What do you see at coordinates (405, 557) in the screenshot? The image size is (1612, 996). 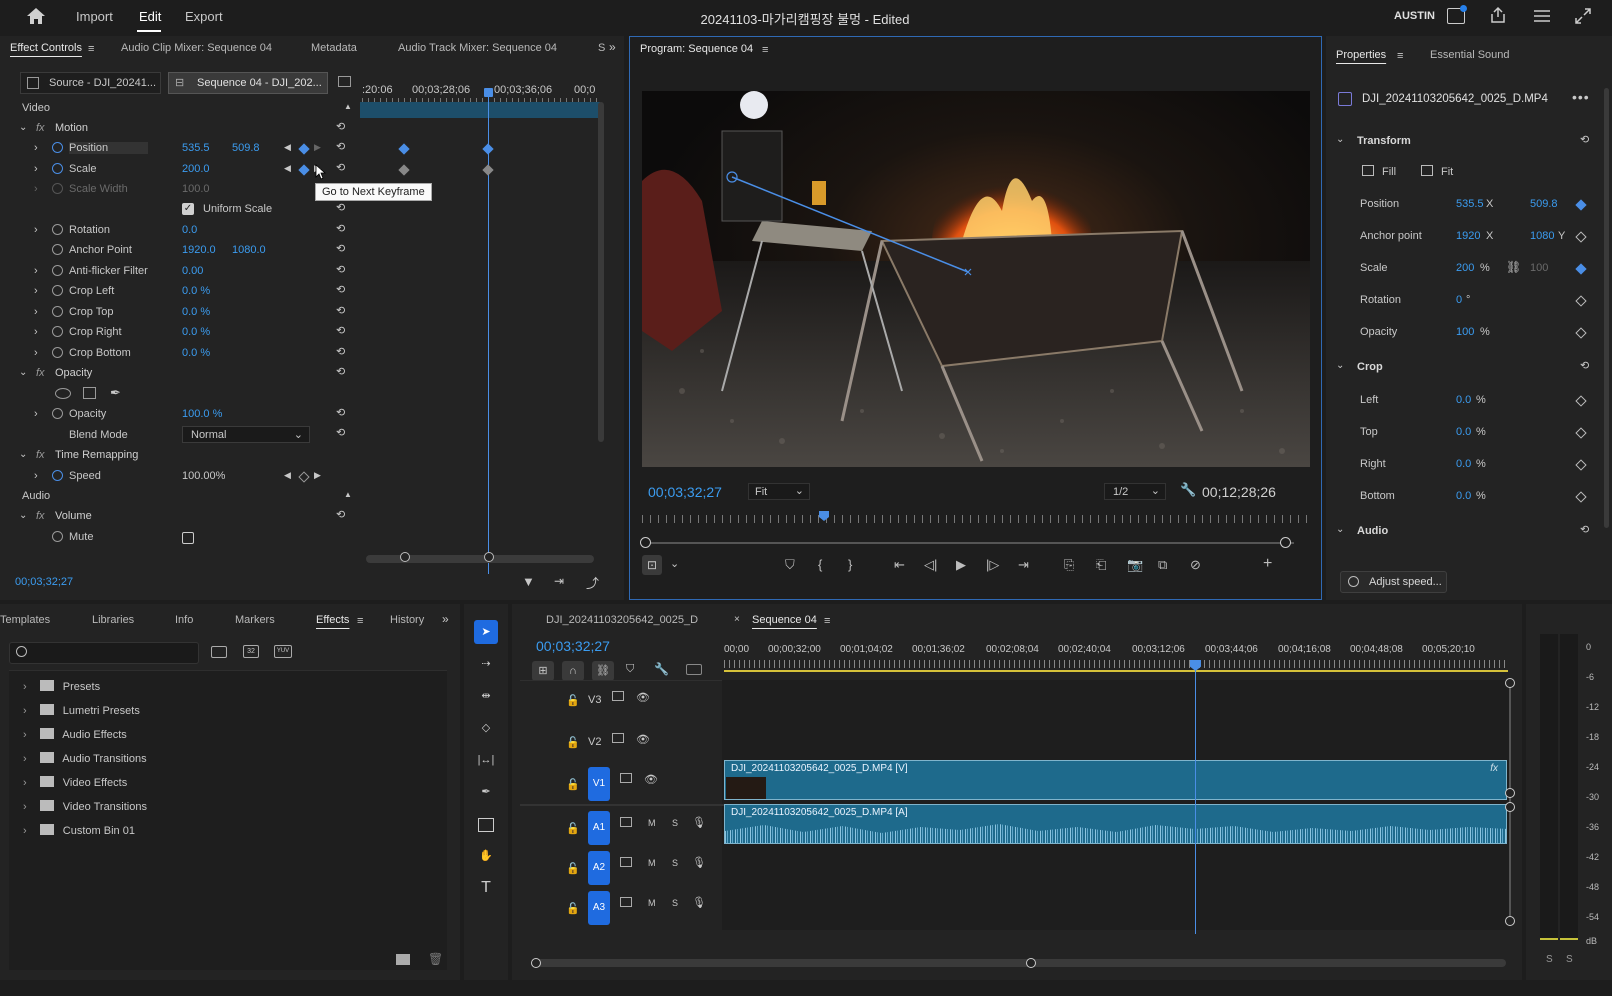 I see `ec-zoom-handle` at bounding box center [405, 557].